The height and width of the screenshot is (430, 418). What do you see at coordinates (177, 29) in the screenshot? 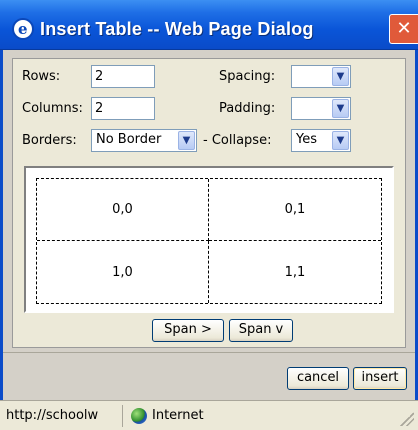
I see `window-title: Insert Table -- Web Page Dialog` at bounding box center [177, 29].